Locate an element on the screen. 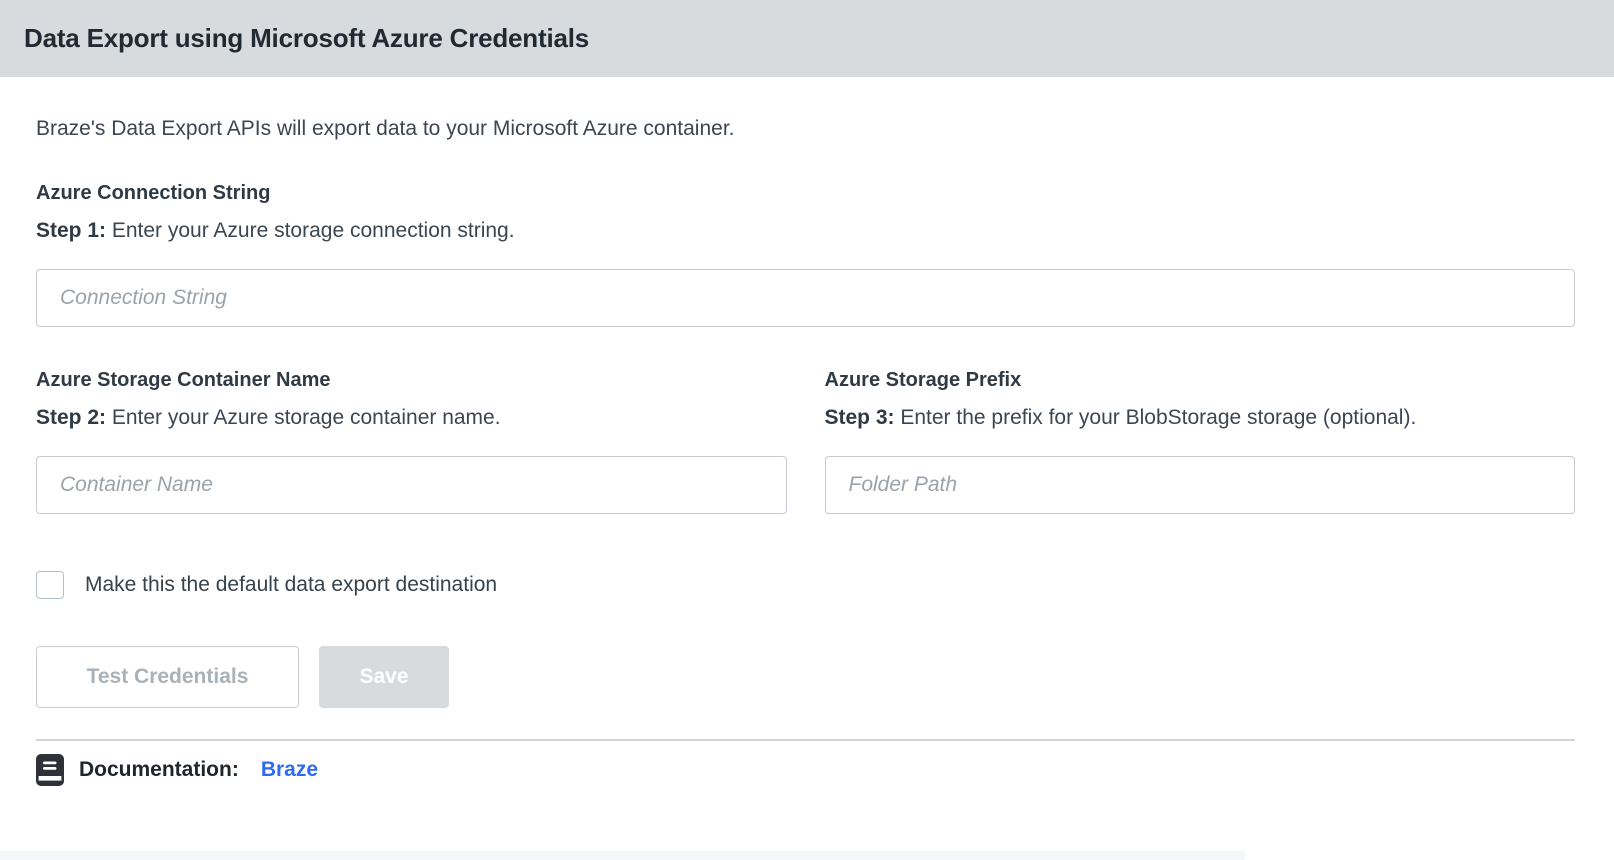  step-2-prefix: Step 2: is located at coordinates (71, 417).